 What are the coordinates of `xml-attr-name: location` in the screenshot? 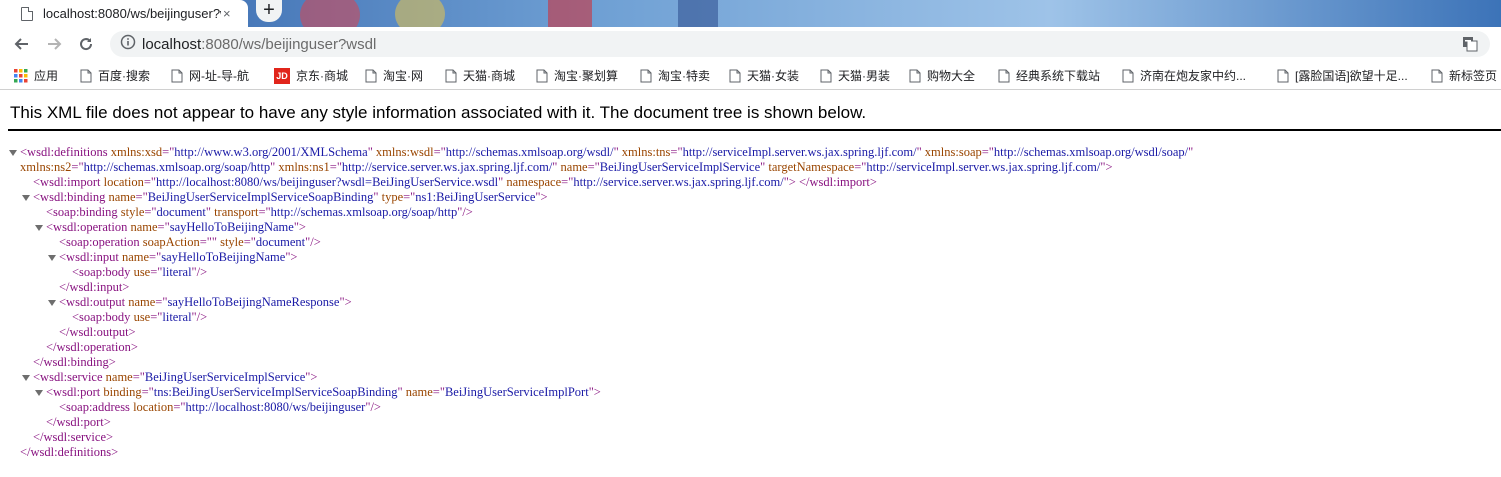 It's located at (151, 407).